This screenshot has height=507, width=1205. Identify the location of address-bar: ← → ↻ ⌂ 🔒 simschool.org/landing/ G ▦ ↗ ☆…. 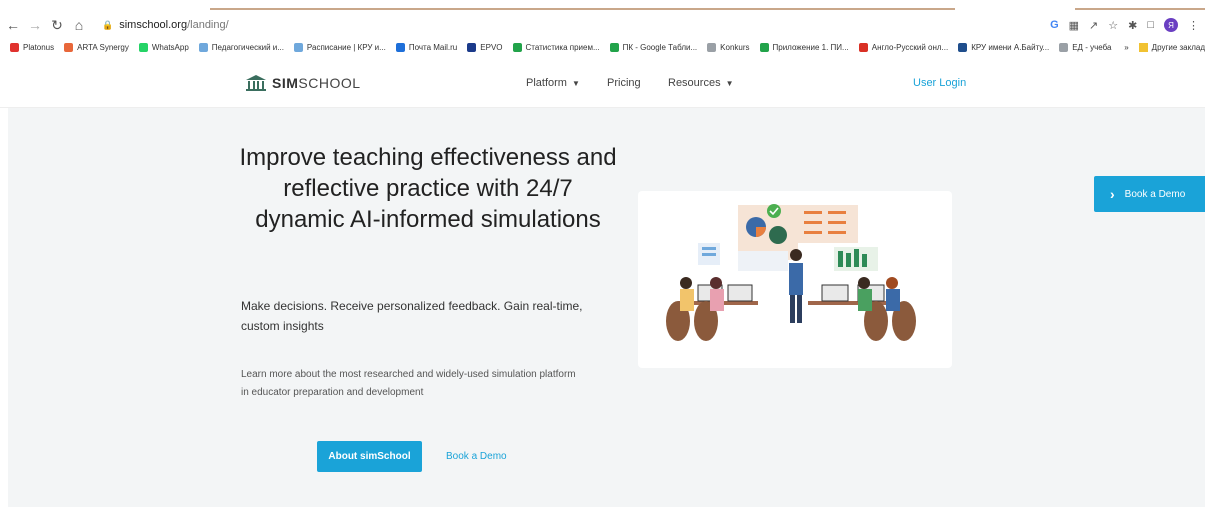
(602, 25).